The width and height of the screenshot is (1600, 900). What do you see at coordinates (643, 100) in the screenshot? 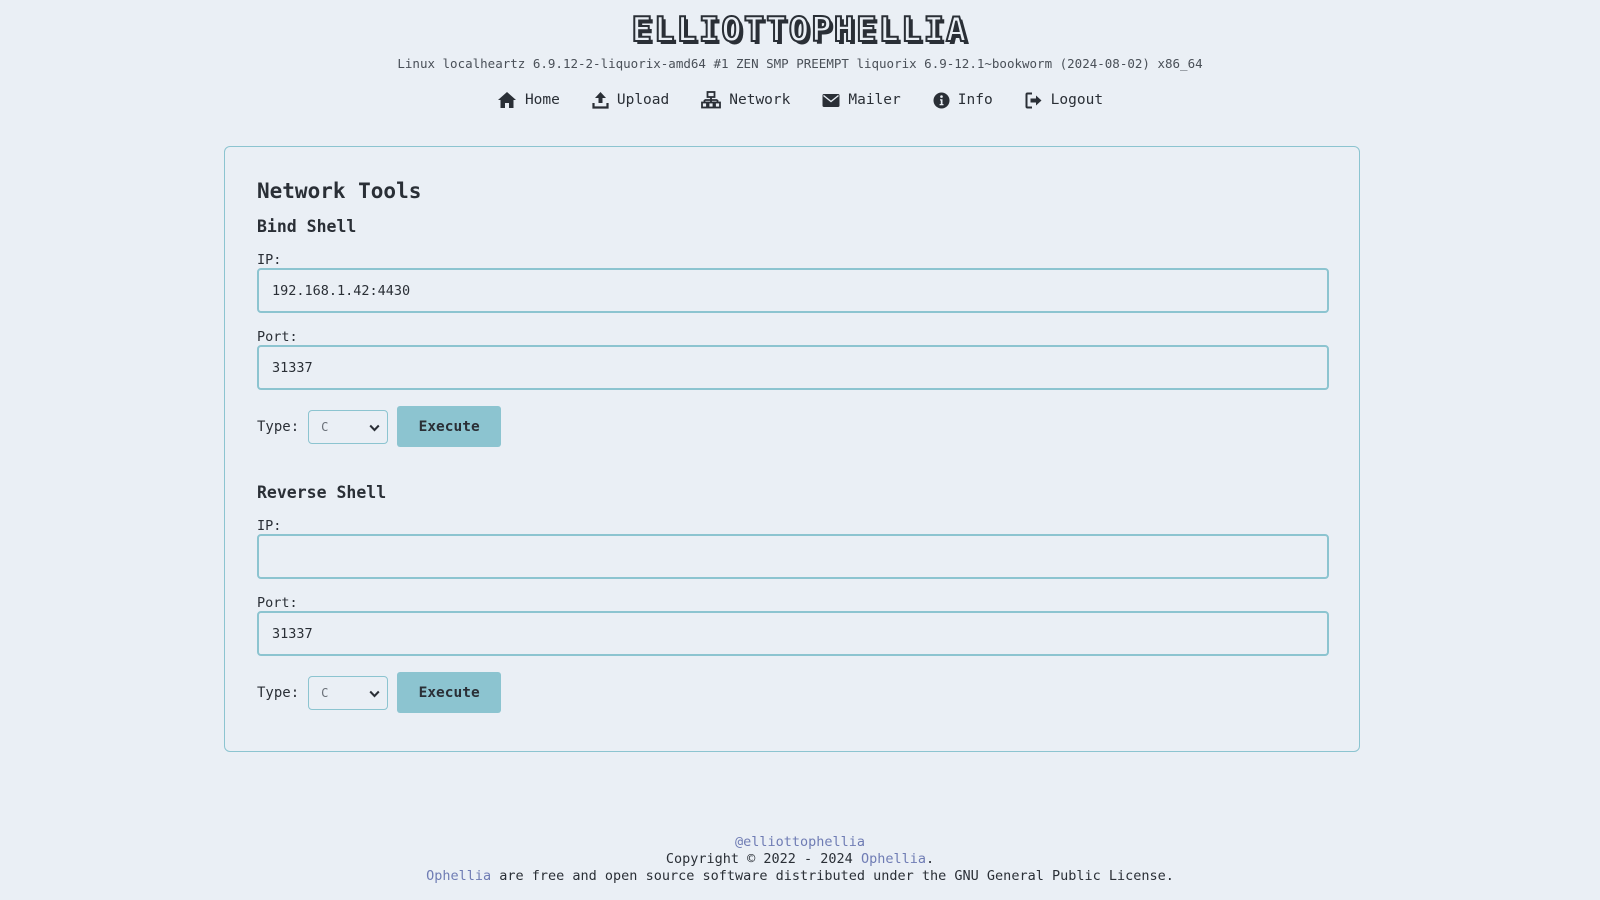
I see `nav-item-label: Upload` at bounding box center [643, 100].